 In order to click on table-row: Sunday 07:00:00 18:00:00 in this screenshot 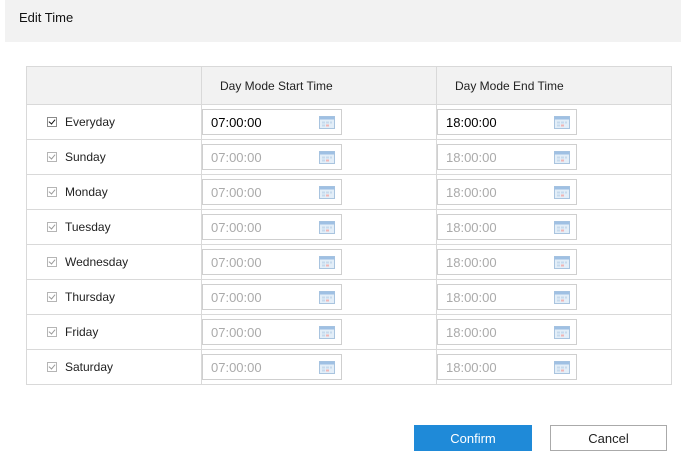, I will do `click(349, 157)`.